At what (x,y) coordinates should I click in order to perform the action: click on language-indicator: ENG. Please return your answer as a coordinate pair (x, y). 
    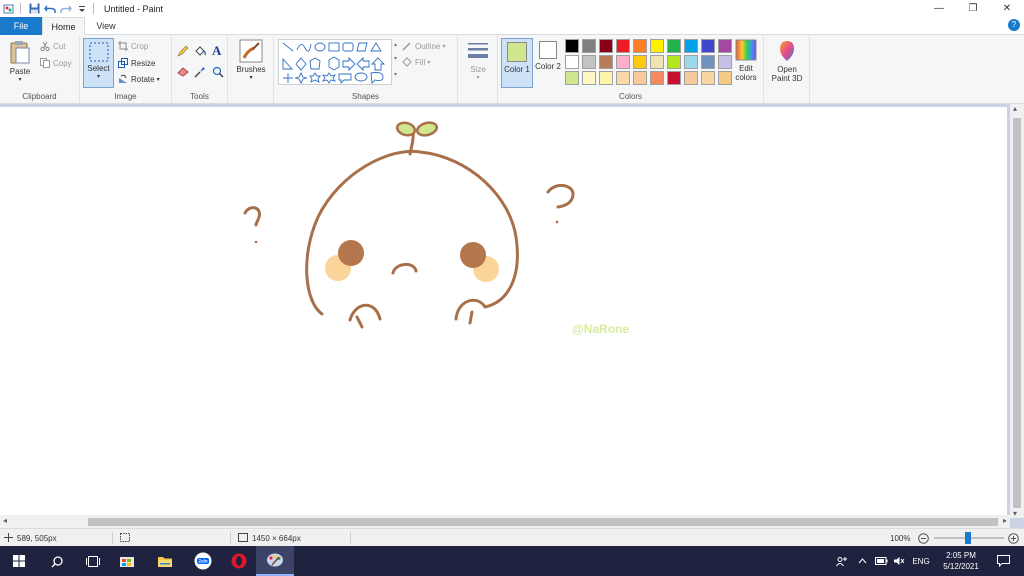
    Looking at the image, I should click on (921, 561).